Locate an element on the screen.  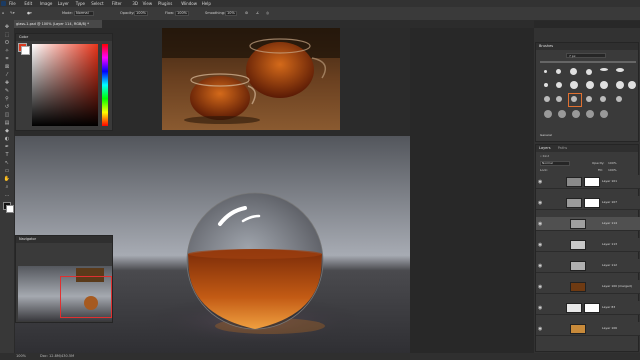
document-tab: glass-1.psd @ 100% (Layer 114, RGB/8) * is located at coordinates (58, 24).